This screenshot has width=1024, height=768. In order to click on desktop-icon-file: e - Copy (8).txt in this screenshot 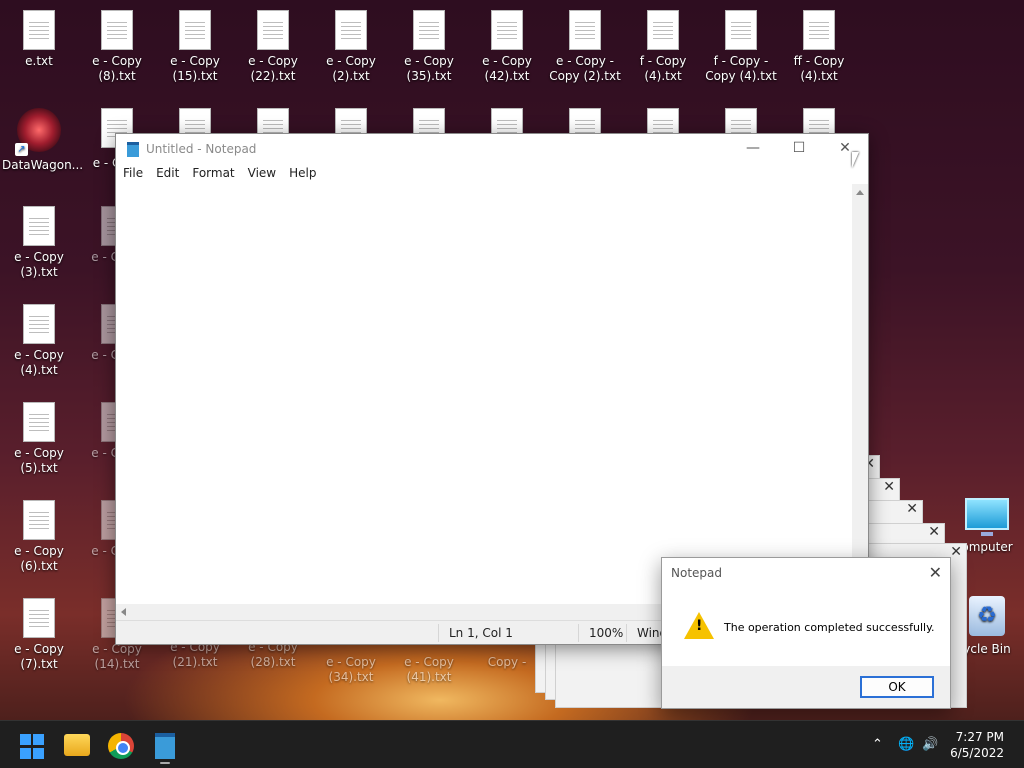, I will do `click(117, 43)`.